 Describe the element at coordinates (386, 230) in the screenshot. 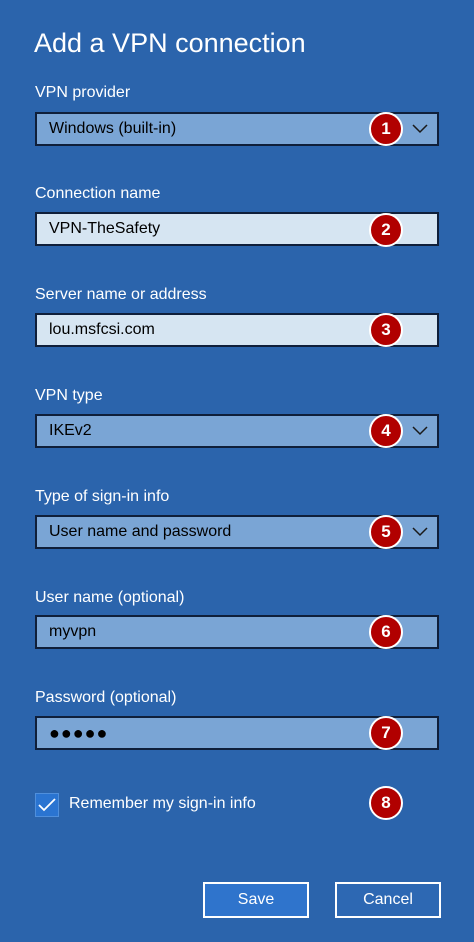

I see `callout-badge-2: 2` at that location.